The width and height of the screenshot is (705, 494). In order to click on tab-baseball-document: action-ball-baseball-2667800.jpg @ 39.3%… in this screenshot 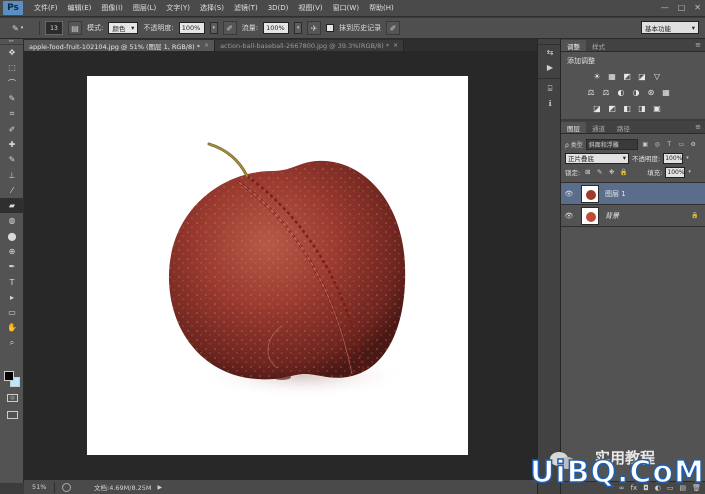, I will do `click(310, 45)`.